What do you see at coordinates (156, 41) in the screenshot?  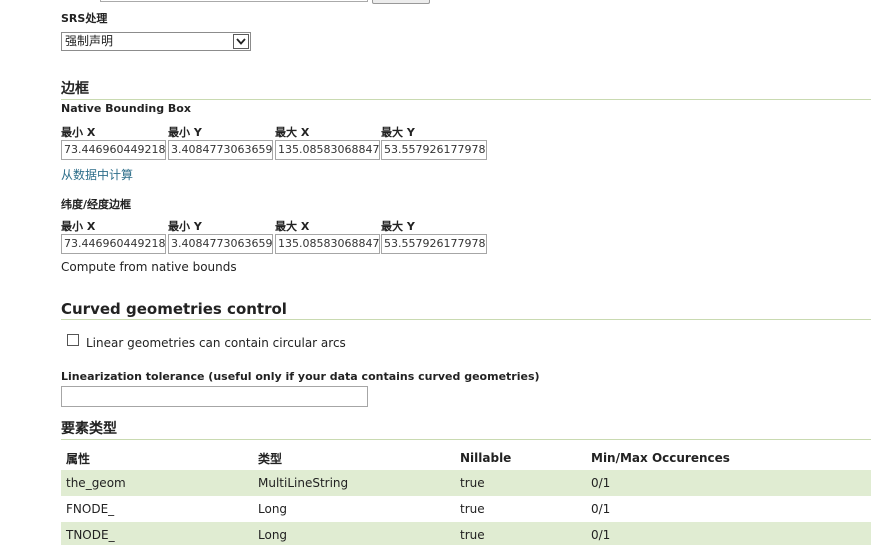 I see `srs-handling-select: 强制声明` at bounding box center [156, 41].